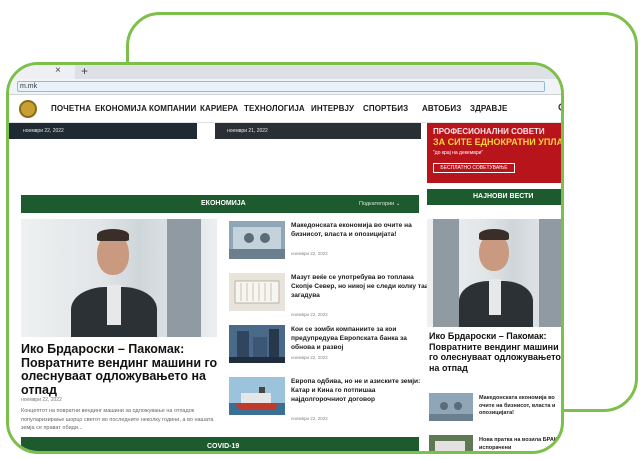  I want to click on address-bar: m.mk, so click(285, 87).